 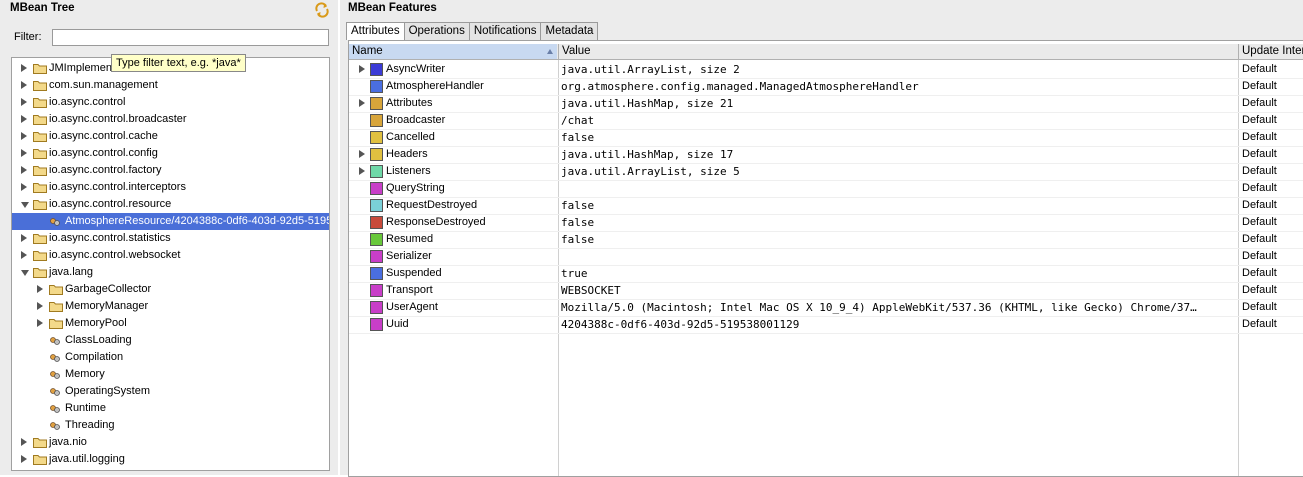 I want to click on tree-node-label: io.async.control.interceptors, so click(x=117, y=187).